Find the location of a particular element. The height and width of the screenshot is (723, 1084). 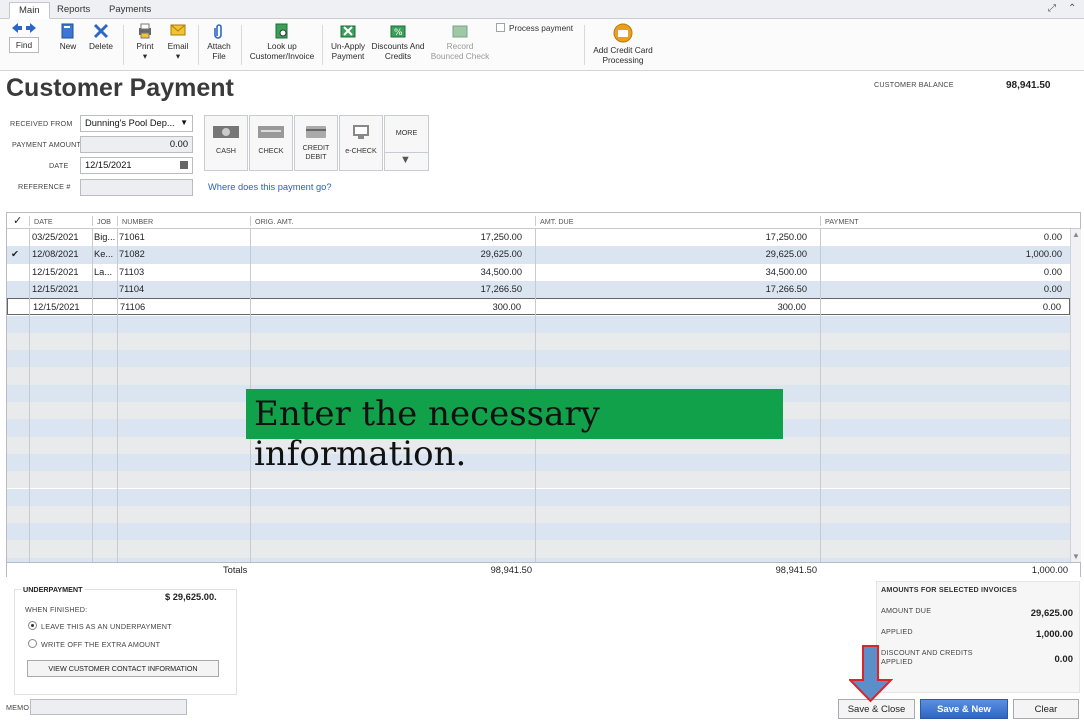

lookup-customer-invoice-button: Look up Customer/Invoice is located at coordinates (282, 42).